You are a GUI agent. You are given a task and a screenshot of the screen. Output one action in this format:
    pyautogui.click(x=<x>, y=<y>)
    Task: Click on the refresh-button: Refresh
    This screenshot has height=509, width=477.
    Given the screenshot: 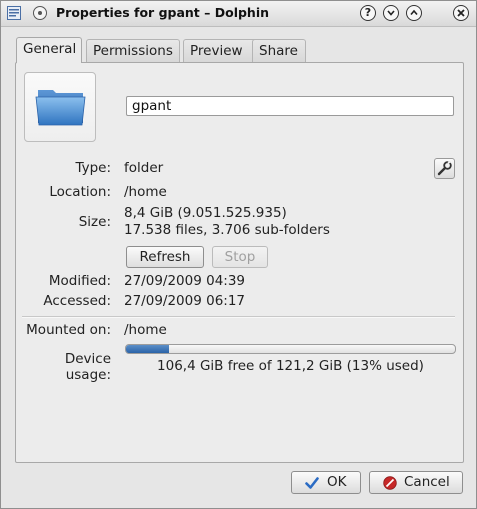 What is the action you would take?
    pyautogui.click(x=165, y=257)
    